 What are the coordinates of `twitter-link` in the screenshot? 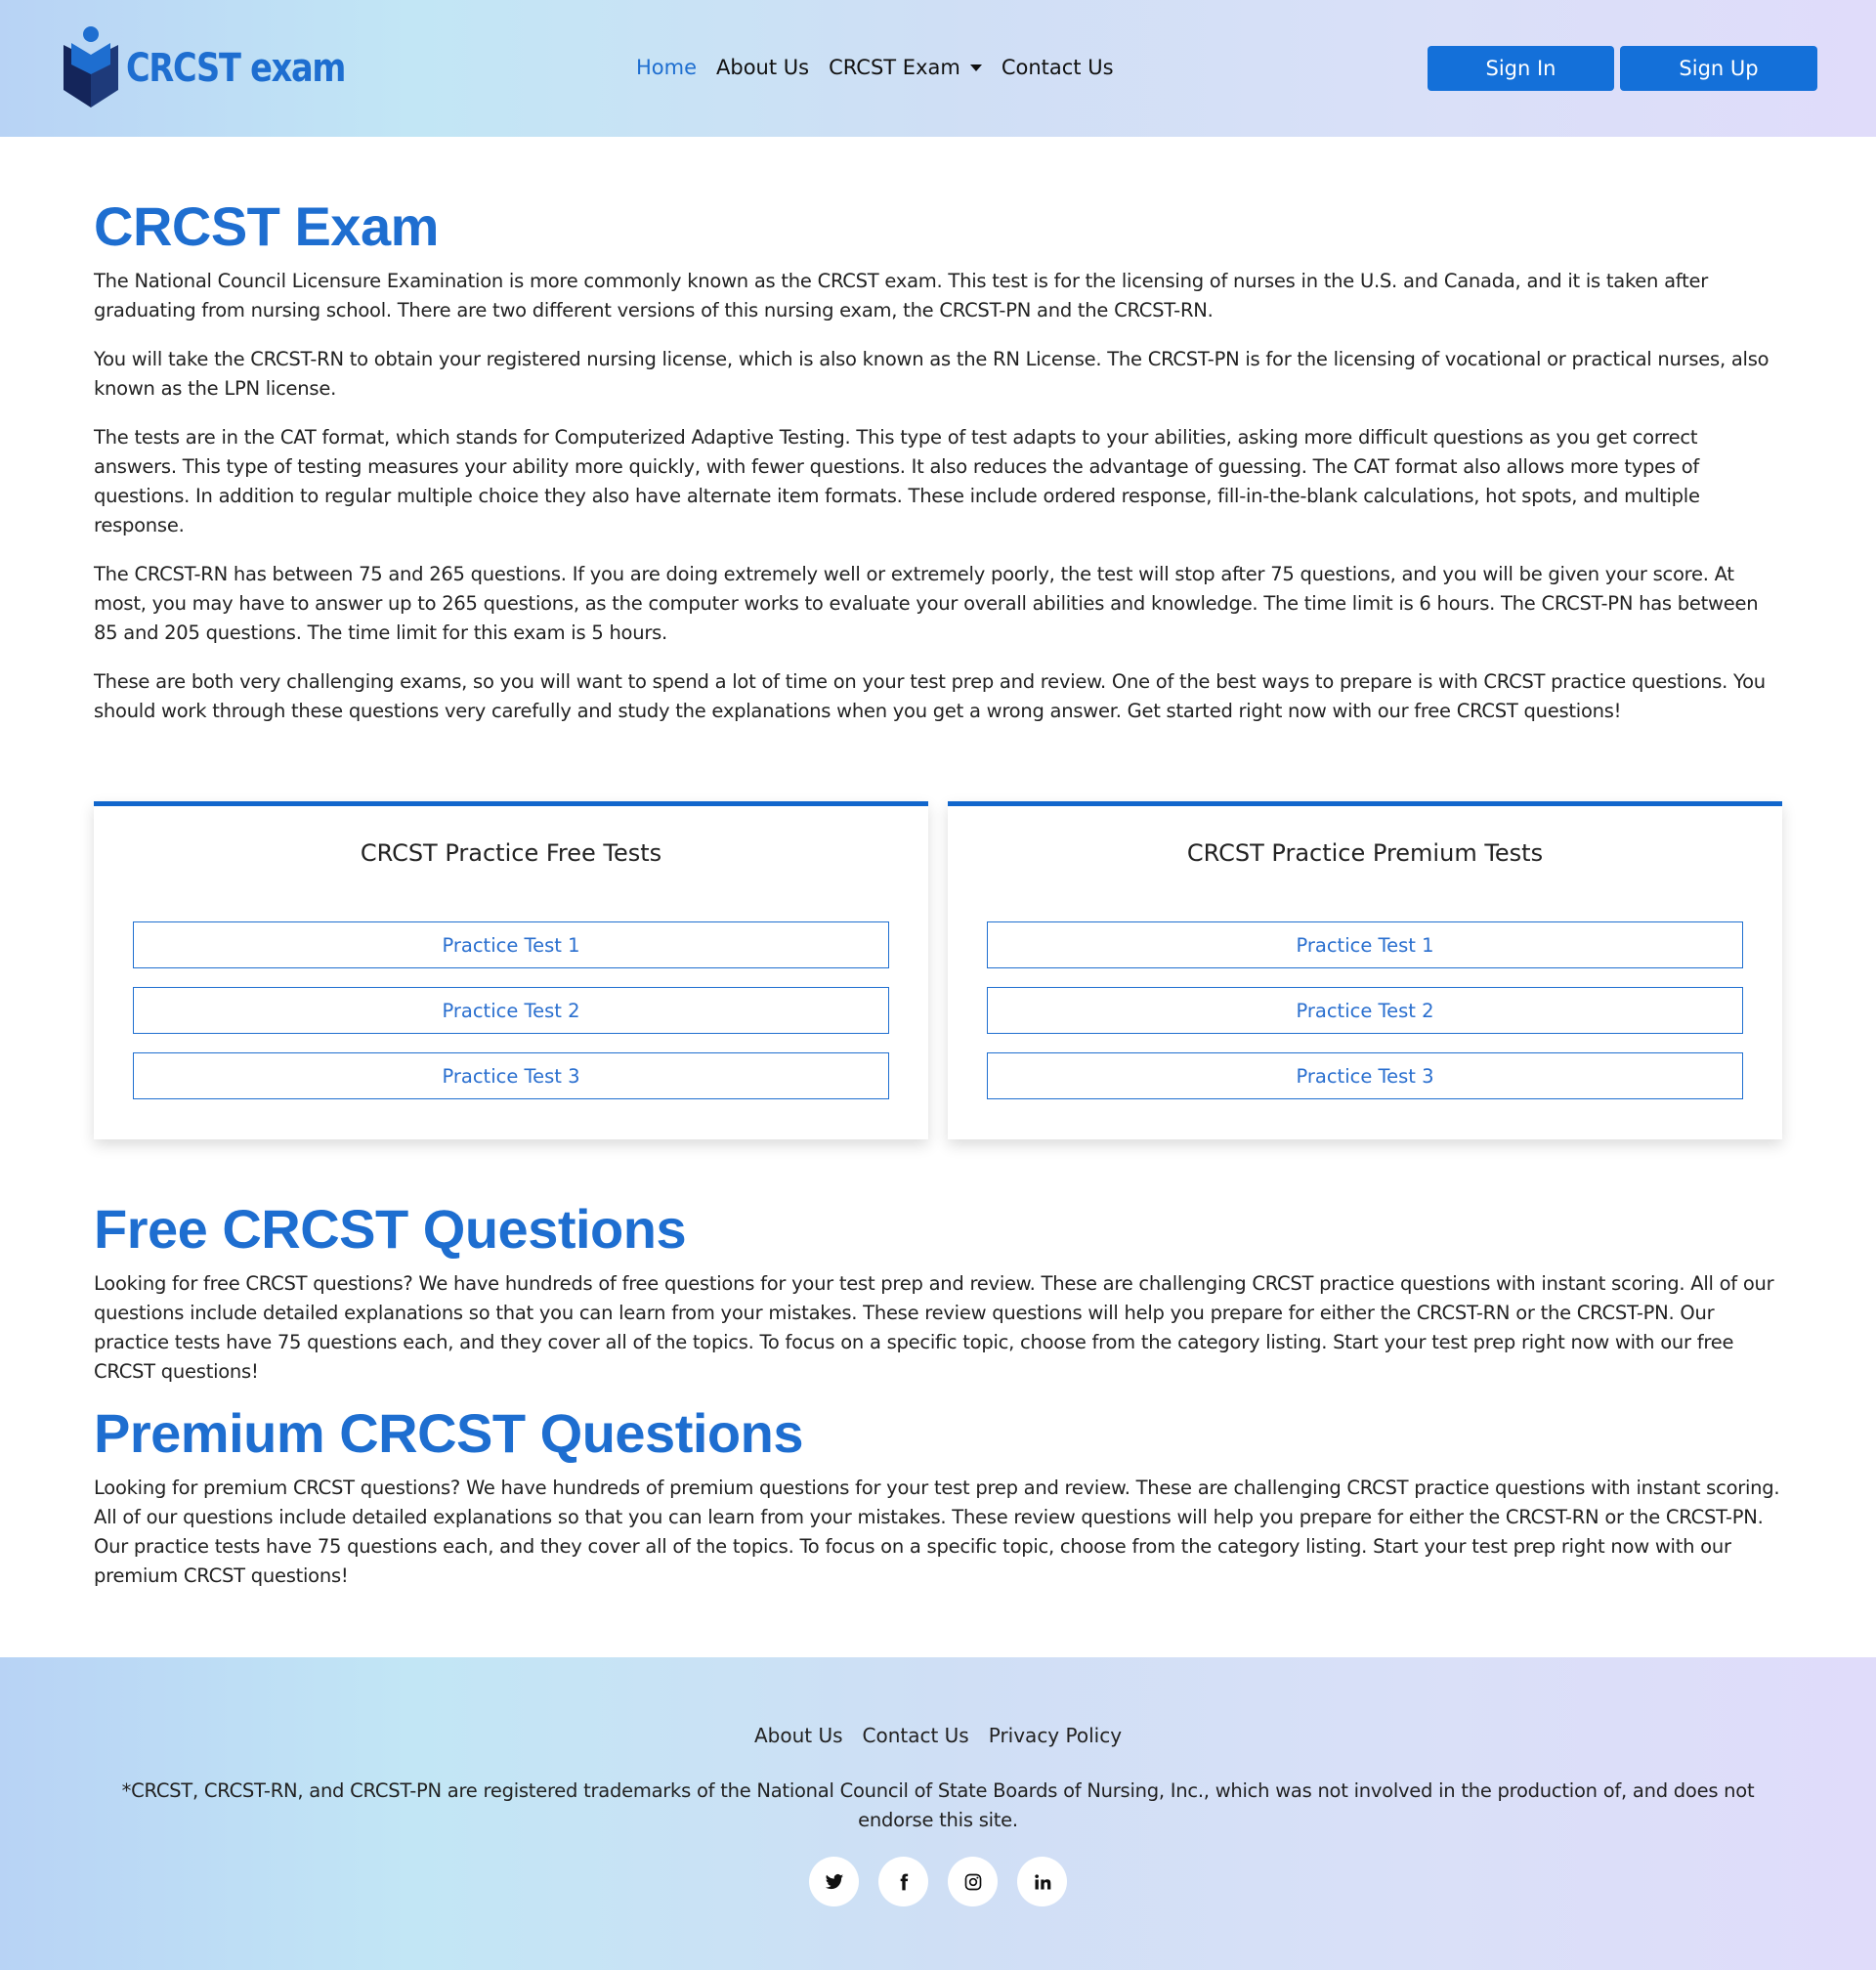 It's located at (834, 1882).